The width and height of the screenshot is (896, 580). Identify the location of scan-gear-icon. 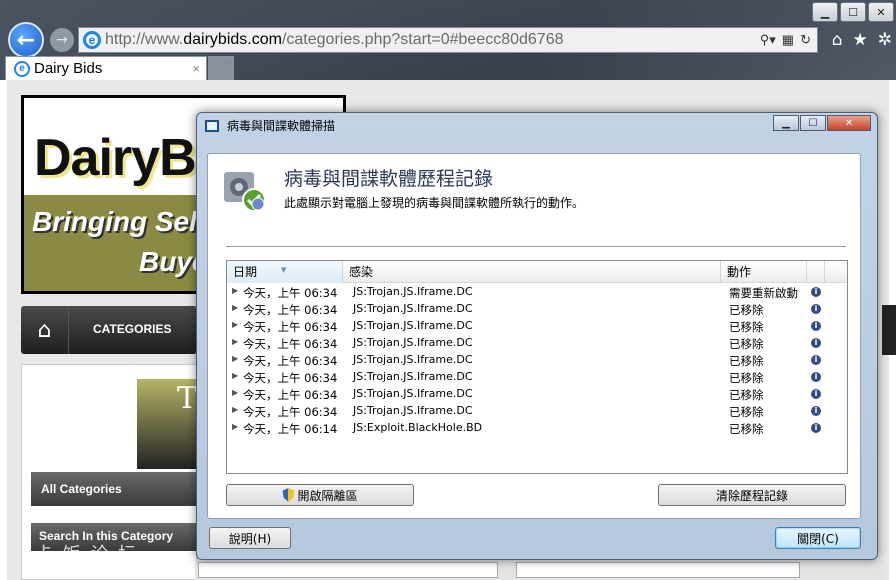
(245, 192).